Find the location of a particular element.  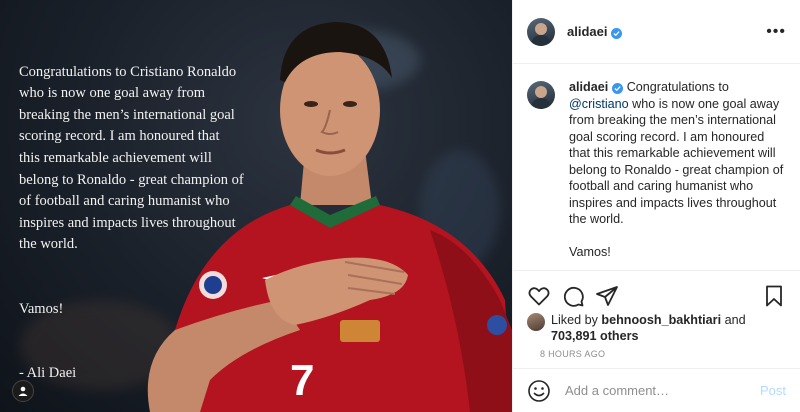

jersey-number: 7 is located at coordinates (302, 380).